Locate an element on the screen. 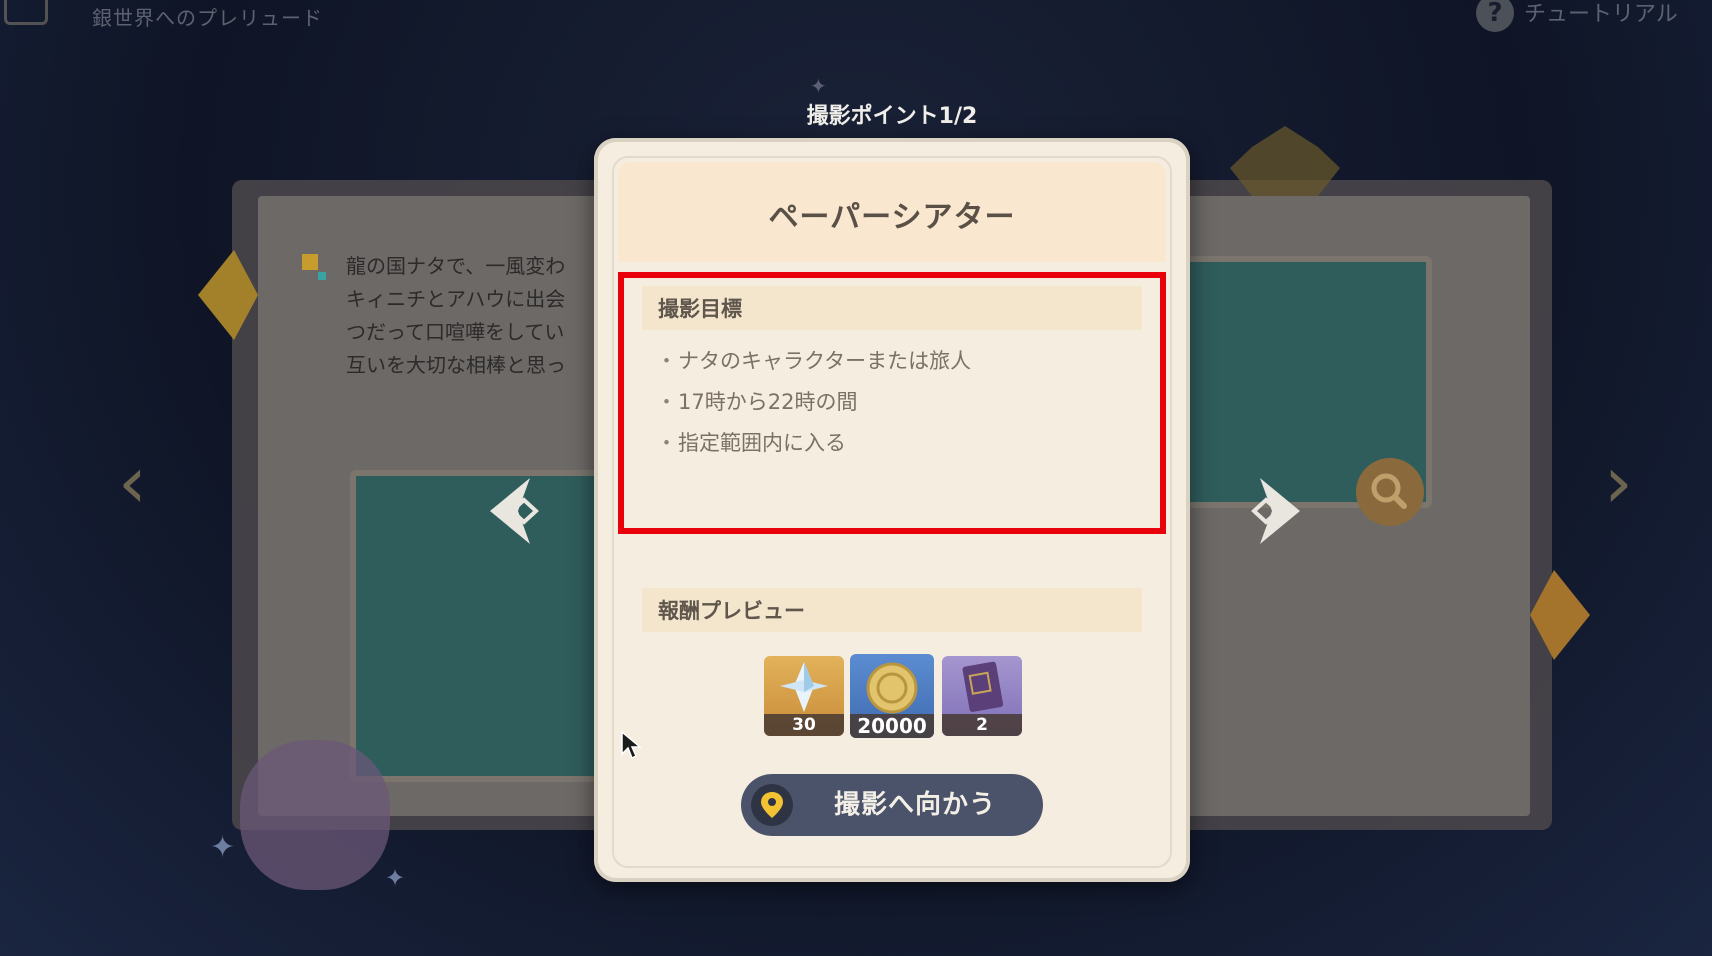  heros-wit-book-icon is located at coordinates (982, 690).